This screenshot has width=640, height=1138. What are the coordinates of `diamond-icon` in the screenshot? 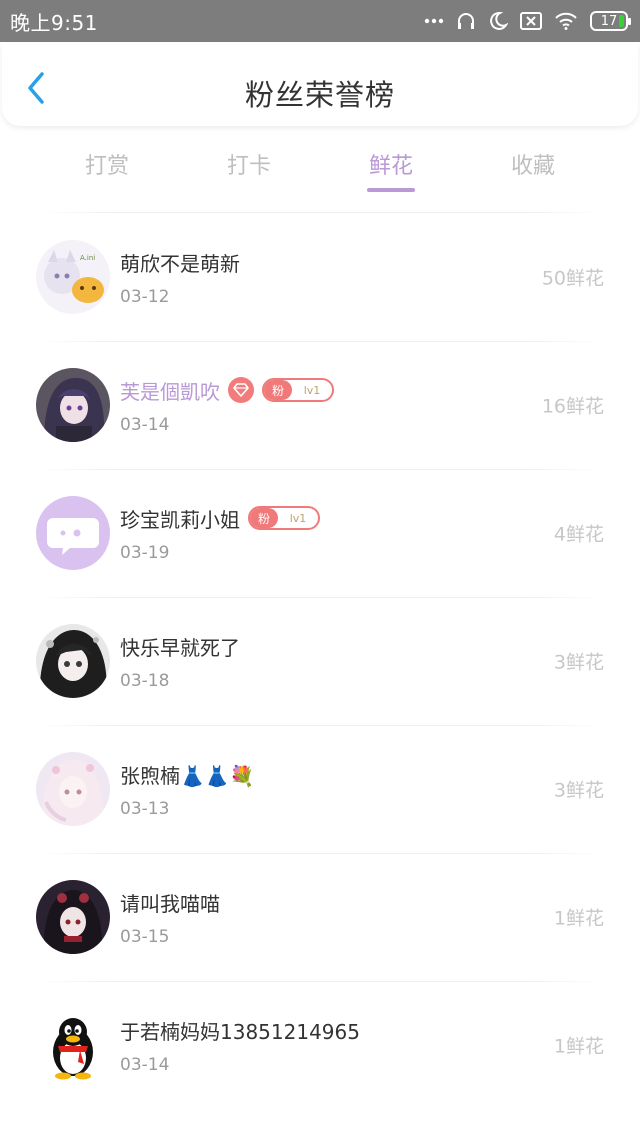 It's located at (241, 390).